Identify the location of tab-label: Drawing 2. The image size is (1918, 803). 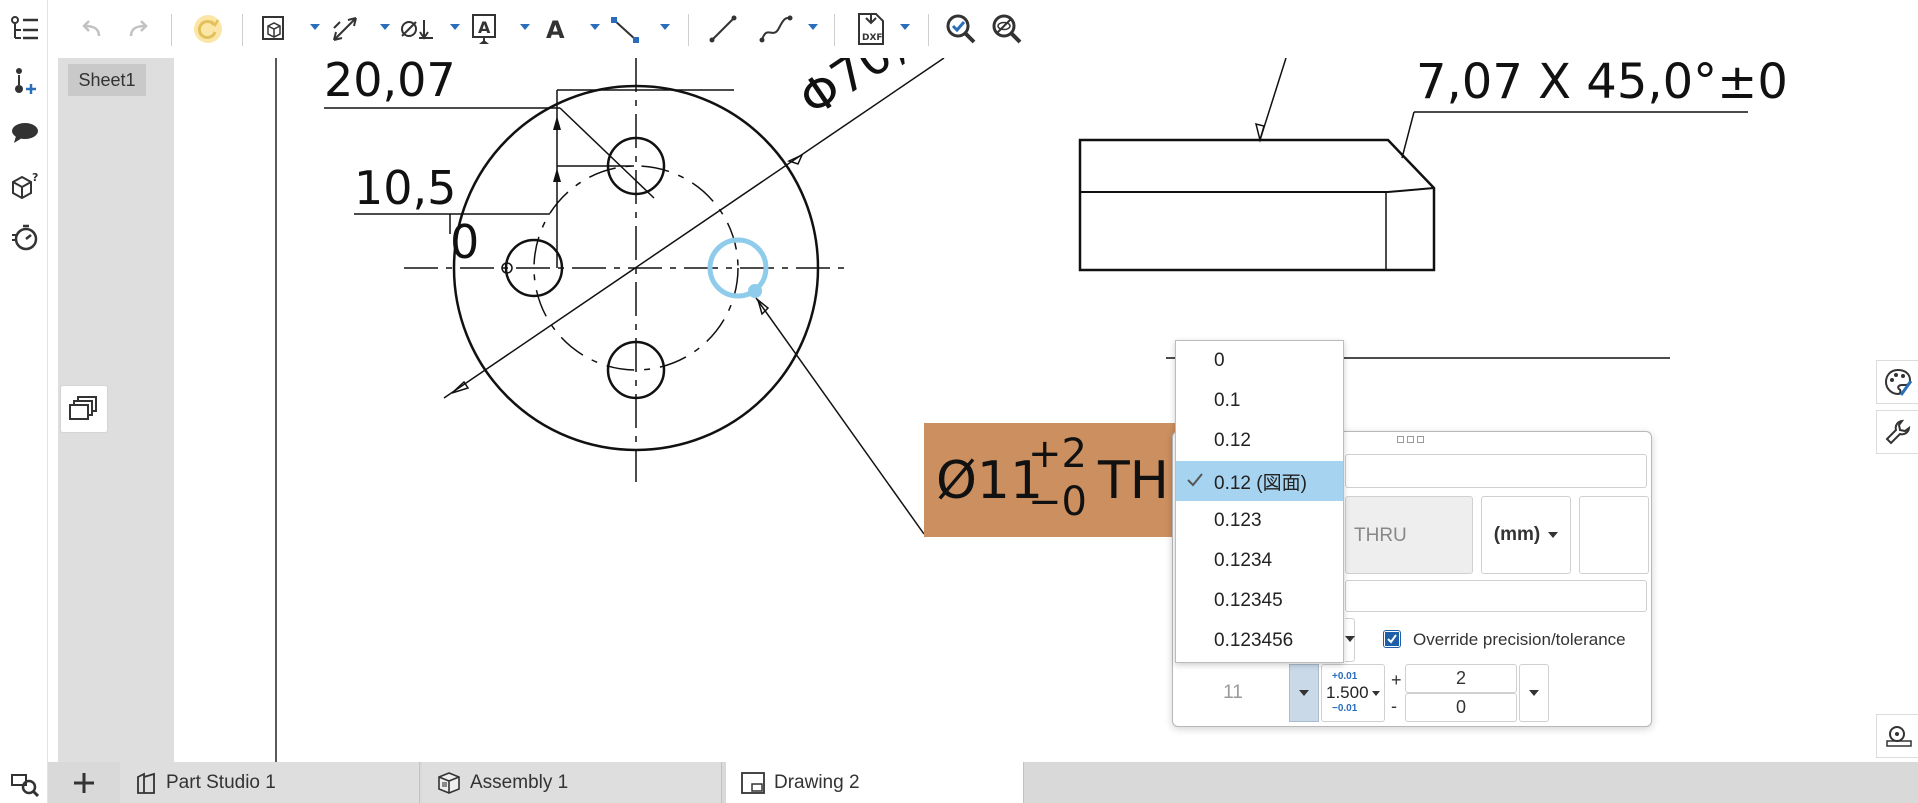
(817, 782).